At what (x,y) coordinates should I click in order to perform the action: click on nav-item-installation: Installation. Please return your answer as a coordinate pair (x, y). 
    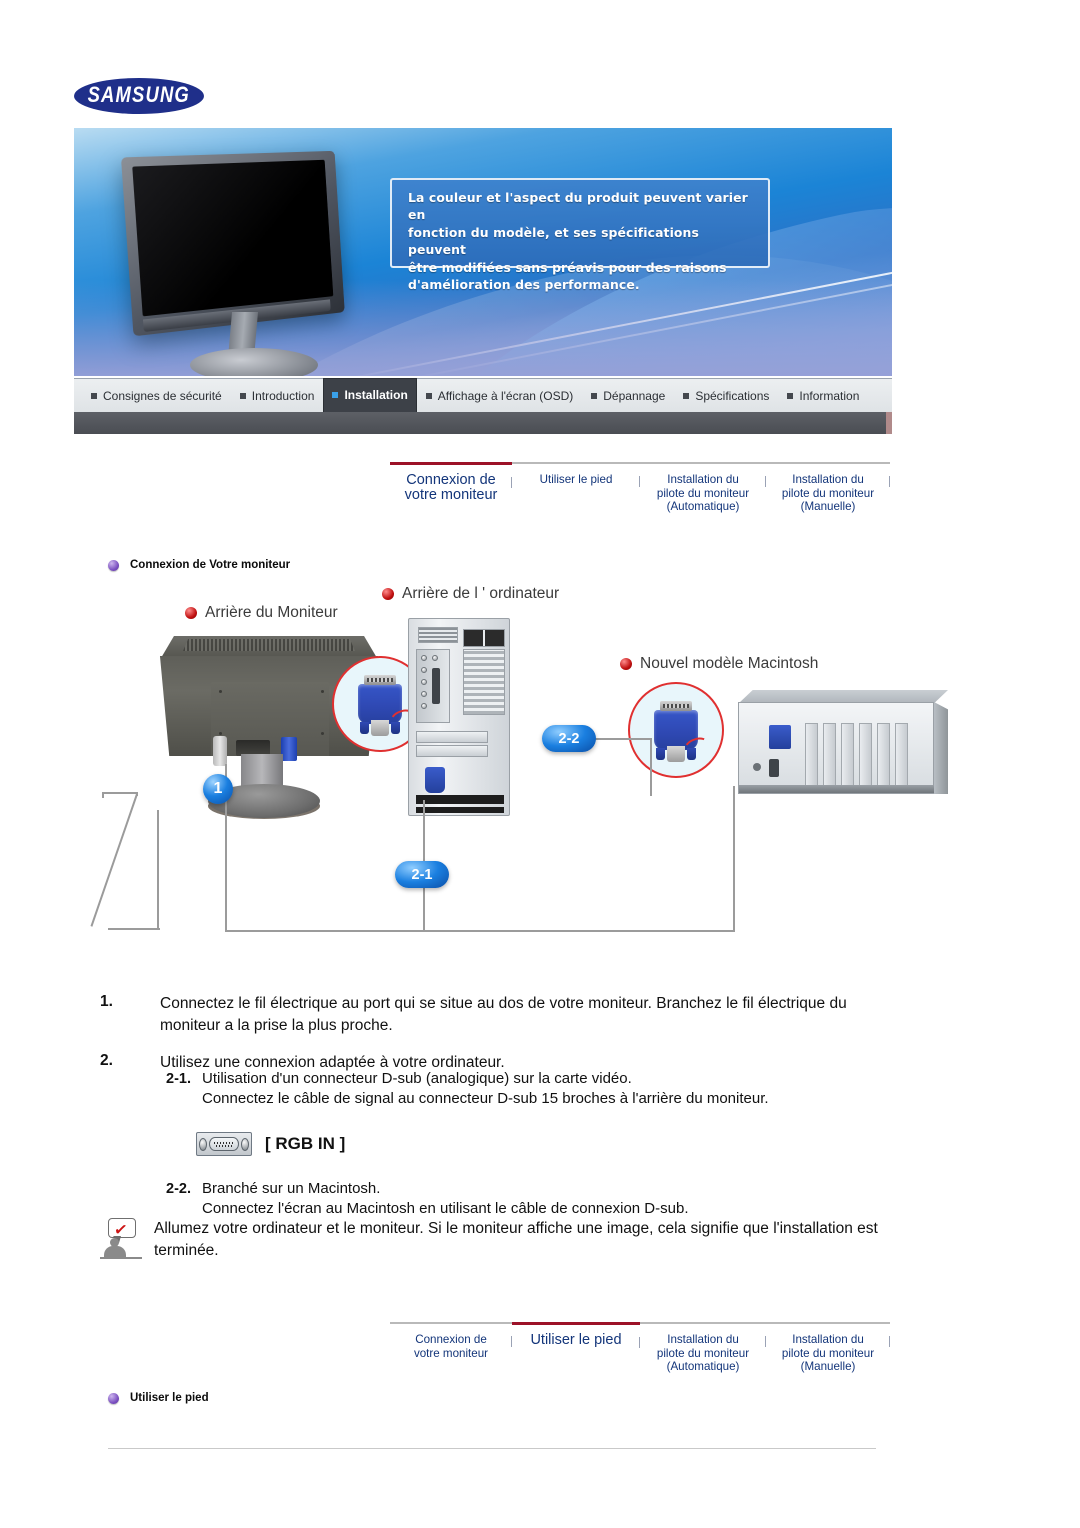
    Looking at the image, I should click on (370, 395).